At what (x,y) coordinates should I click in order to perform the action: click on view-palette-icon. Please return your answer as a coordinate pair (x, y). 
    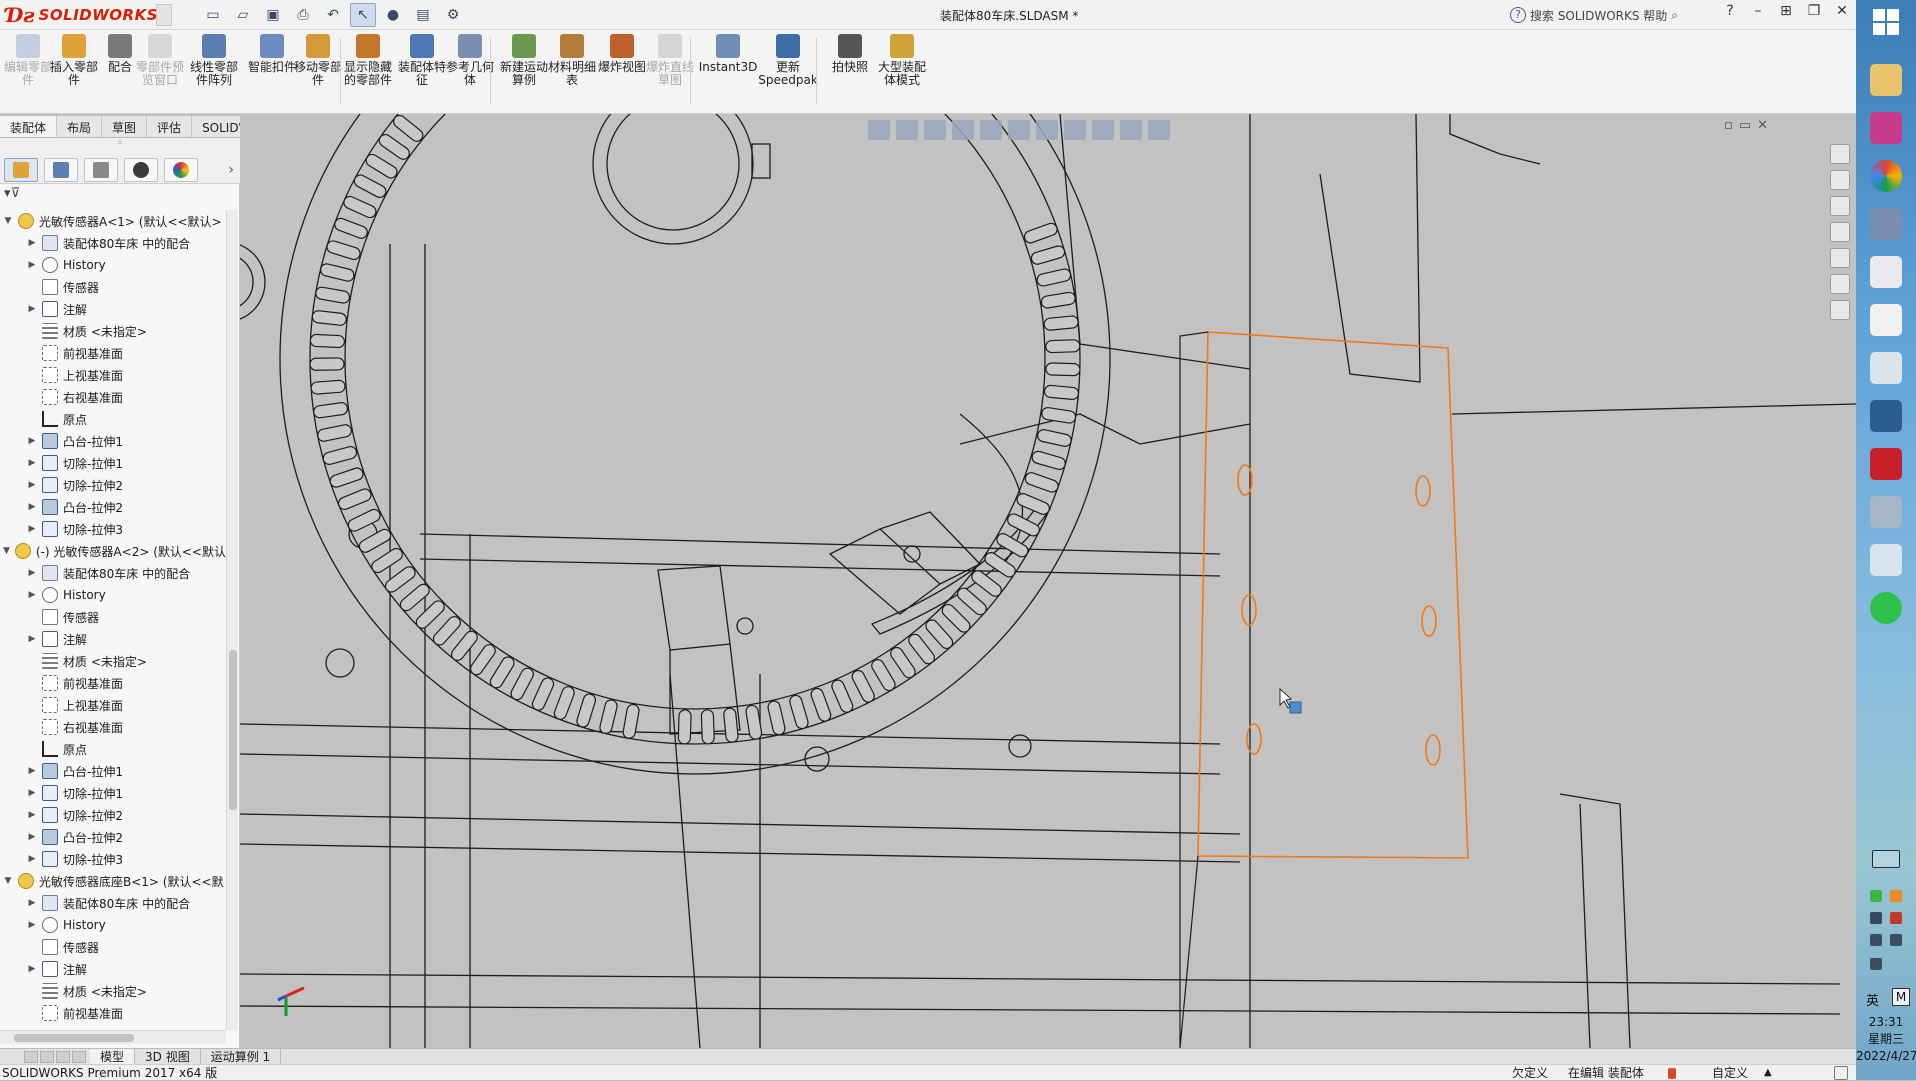
    Looking at the image, I should click on (1840, 232).